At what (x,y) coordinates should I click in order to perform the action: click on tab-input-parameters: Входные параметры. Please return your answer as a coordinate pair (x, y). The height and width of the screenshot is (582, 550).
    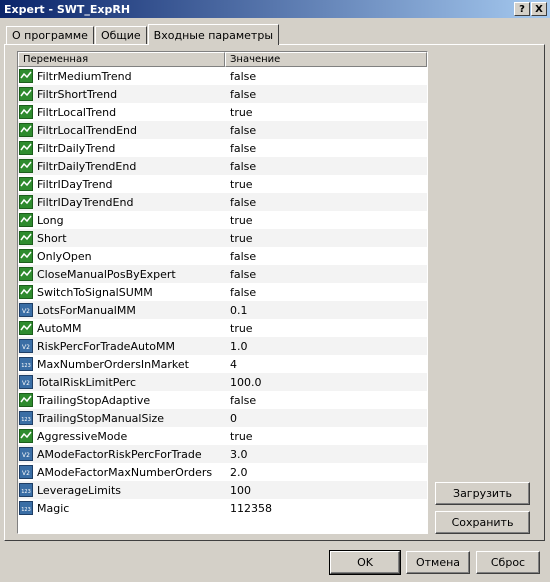
    Looking at the image, I should click on (213, 34).